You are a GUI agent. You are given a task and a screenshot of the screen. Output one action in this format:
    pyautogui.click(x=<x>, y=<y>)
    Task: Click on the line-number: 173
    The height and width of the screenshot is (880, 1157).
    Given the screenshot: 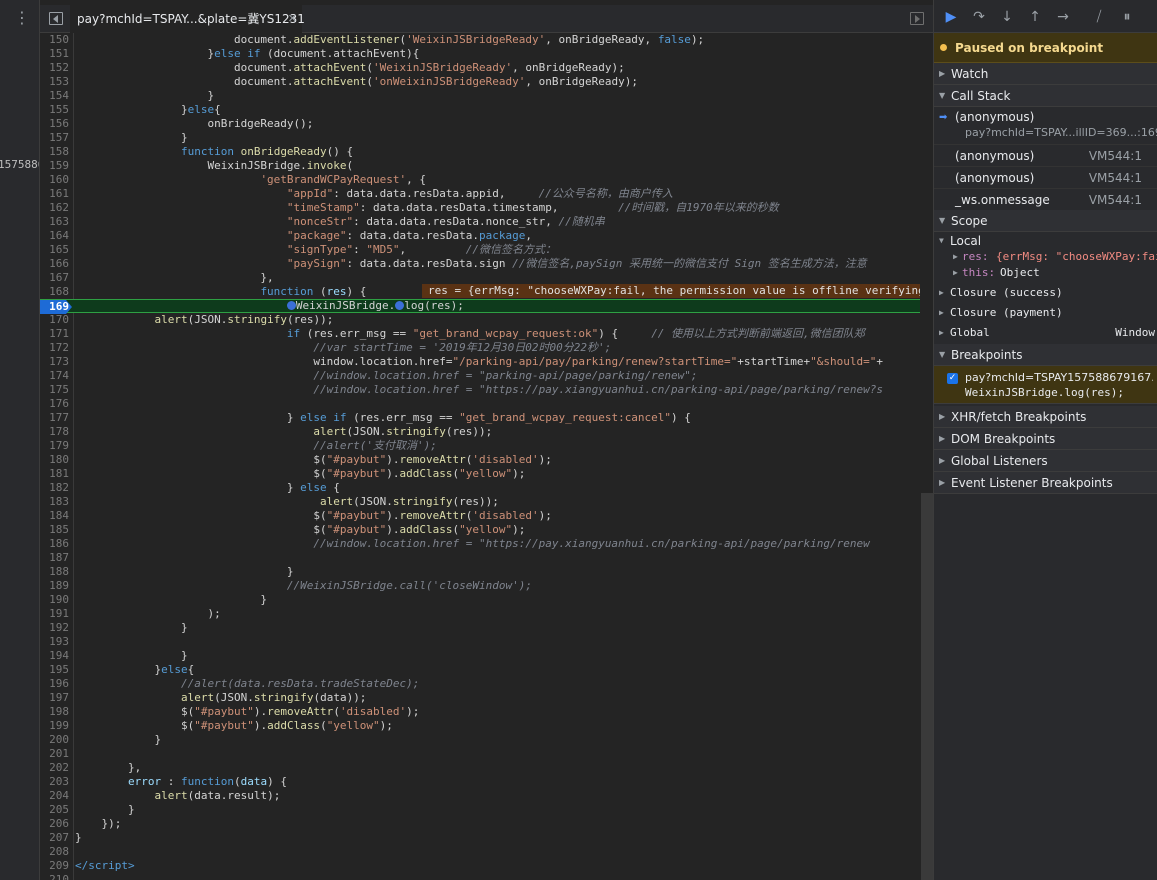 What is the action you would take?
    pyautogui.click(x=54, y=362)
    